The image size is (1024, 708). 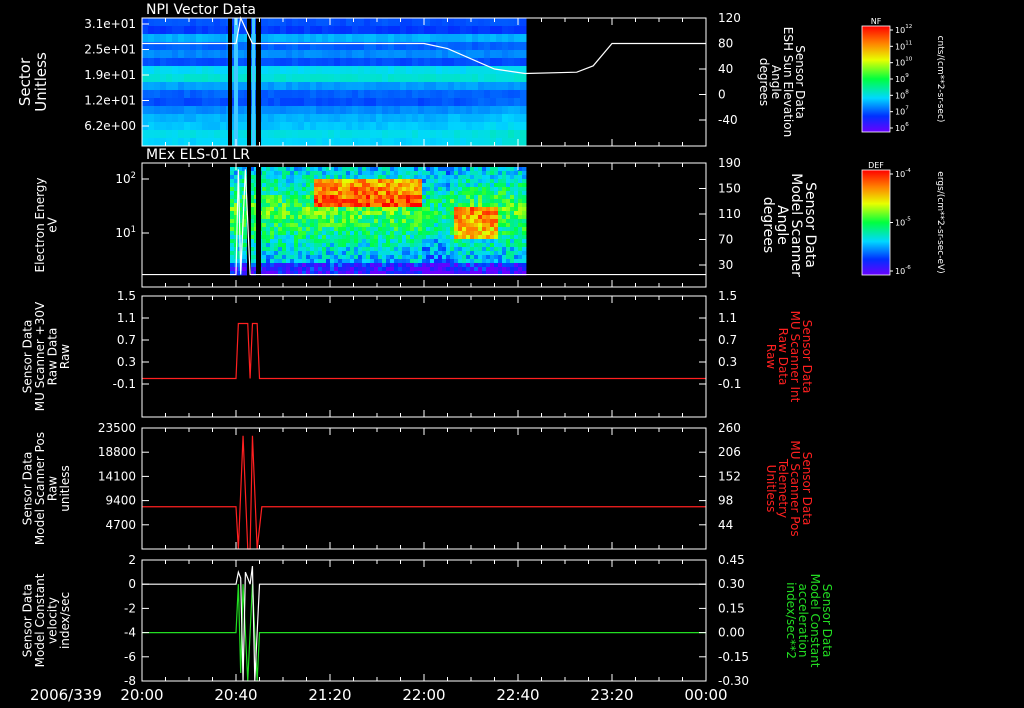 I want to click on y-tick-label-right: 30, so click(x=725, y=265).